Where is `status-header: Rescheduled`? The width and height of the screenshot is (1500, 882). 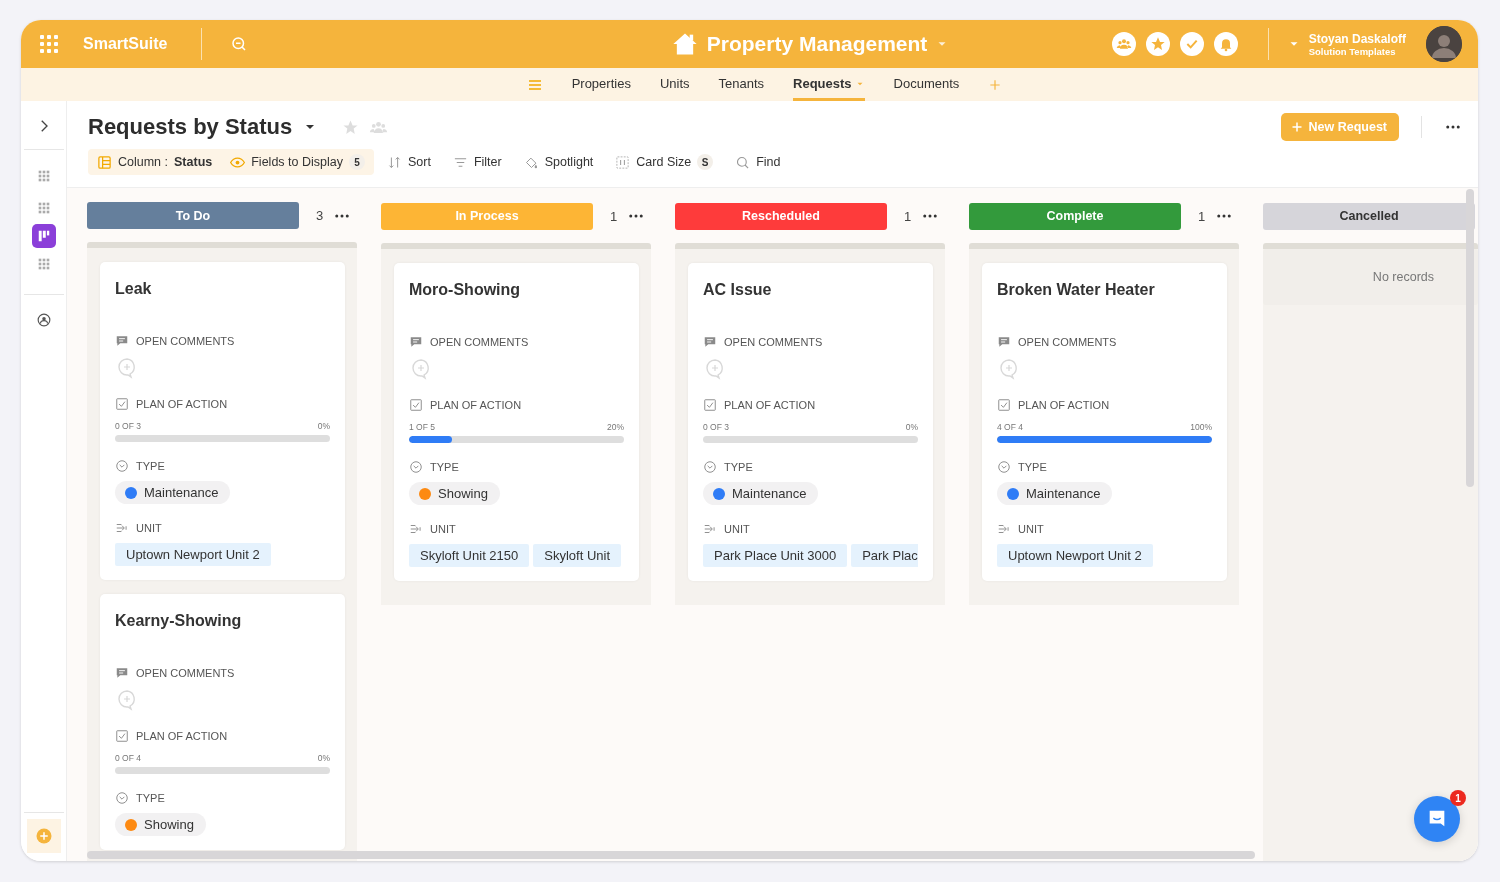
status-header: Rescheduled is located at coordinates (781, 216).